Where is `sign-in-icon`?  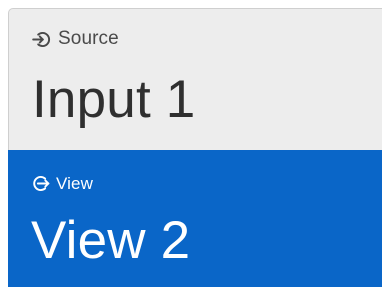 sign-in-icon is located at coordinates (41, 39).